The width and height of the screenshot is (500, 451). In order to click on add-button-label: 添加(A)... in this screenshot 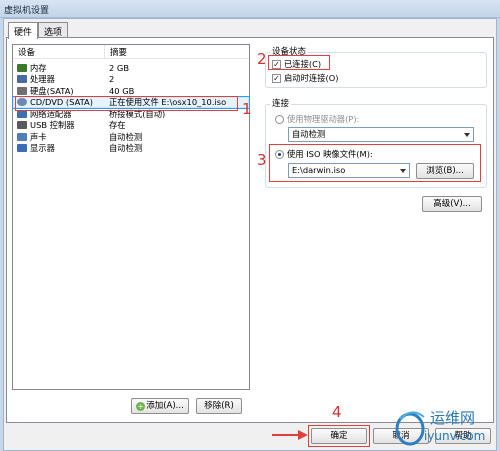, I will do `click(165, 406)`.